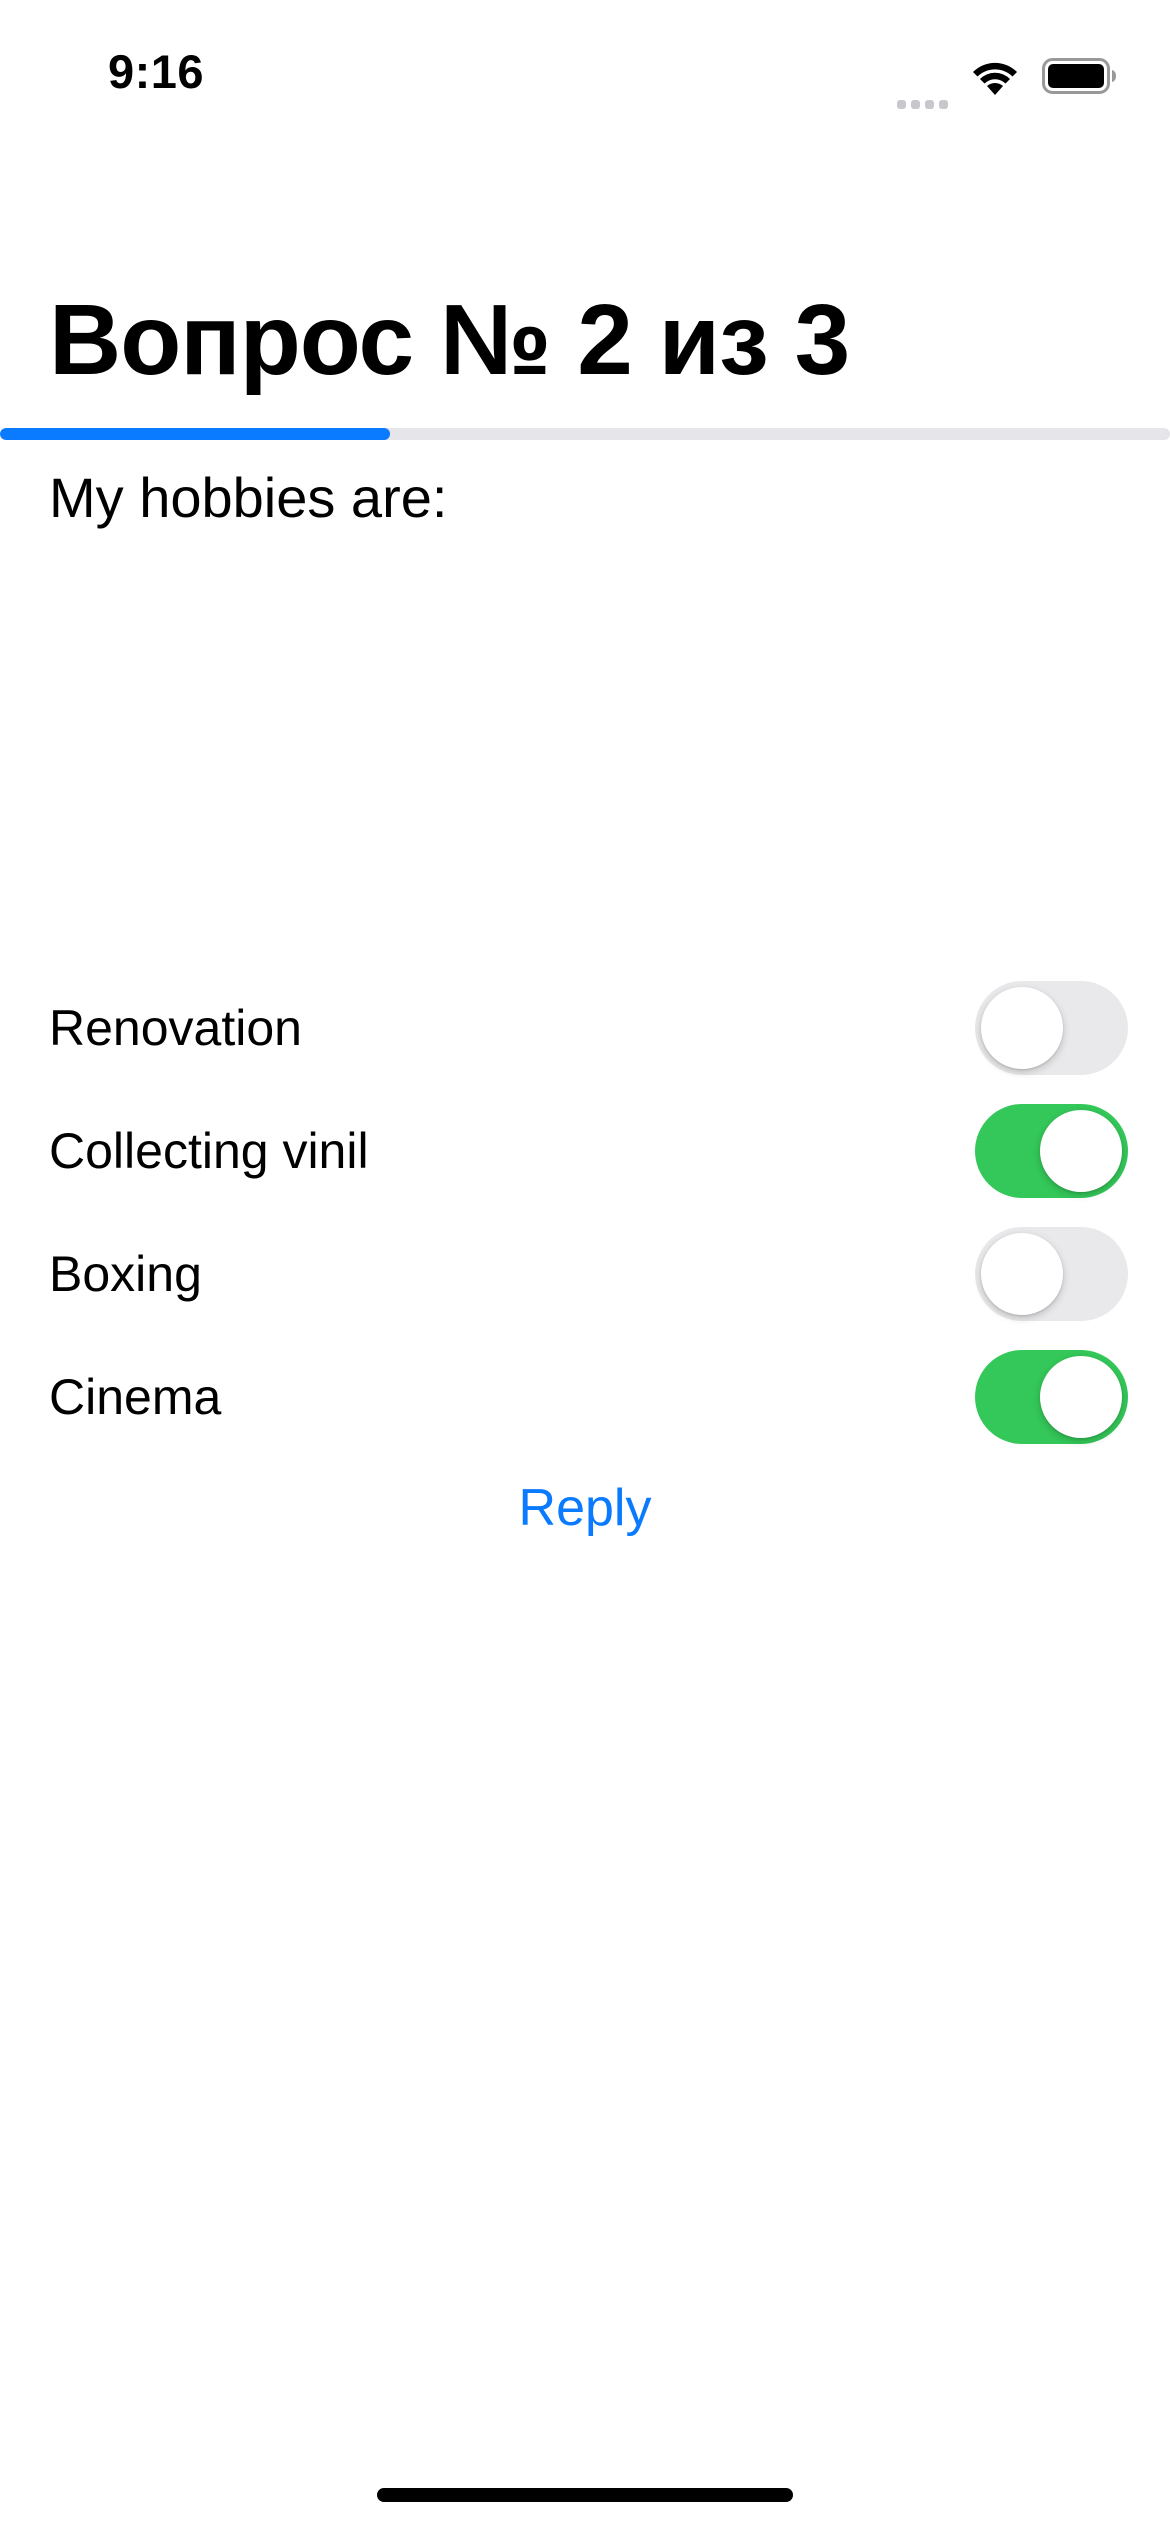 The height and width of the screenshot is (2532, 1170). What do you see at coordinates (195, 434) in the screenshot?
I see `progress-fill` at bounding box center [195, 434].